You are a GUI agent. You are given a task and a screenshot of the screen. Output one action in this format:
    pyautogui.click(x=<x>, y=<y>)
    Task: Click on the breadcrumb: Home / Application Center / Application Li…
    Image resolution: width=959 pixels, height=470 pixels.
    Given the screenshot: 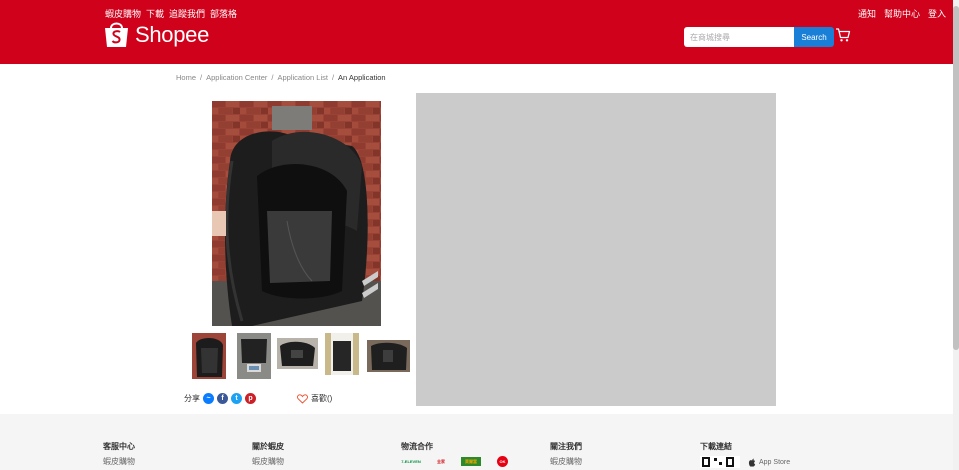 What is the action you would take?
    pyautogui.click(x=281, y=77)
    